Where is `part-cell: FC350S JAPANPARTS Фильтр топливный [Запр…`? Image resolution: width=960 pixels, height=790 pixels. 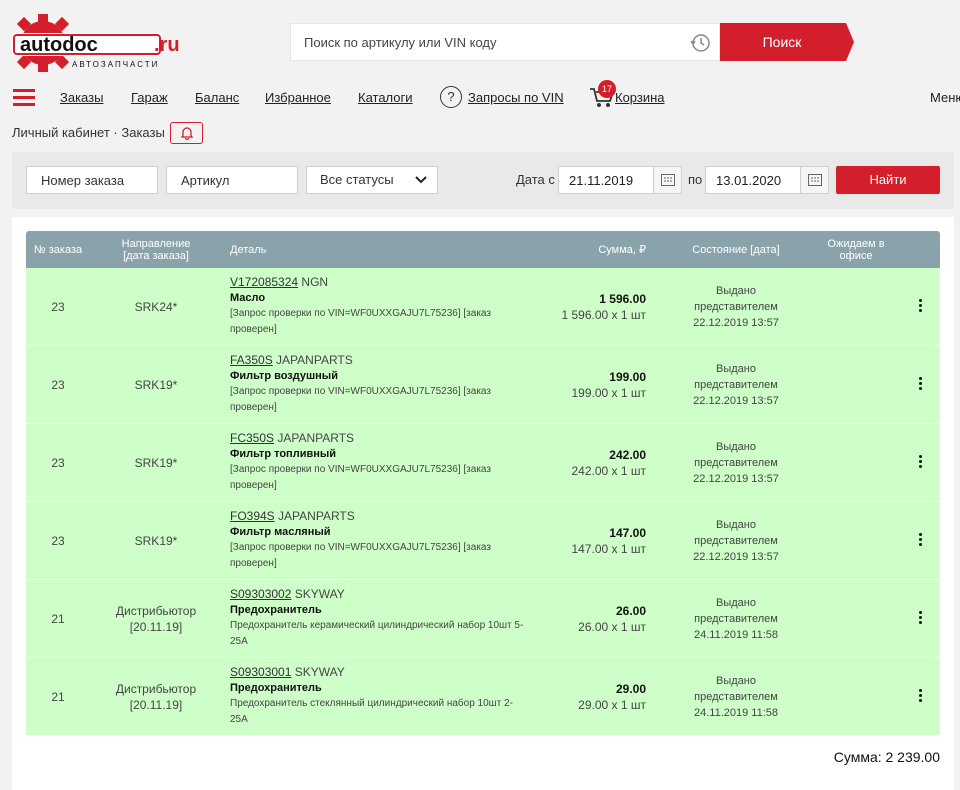 part-cell: FC350S JAPANPARTS Фильтр топливный [Запр… is located at coordinates (380, 462).